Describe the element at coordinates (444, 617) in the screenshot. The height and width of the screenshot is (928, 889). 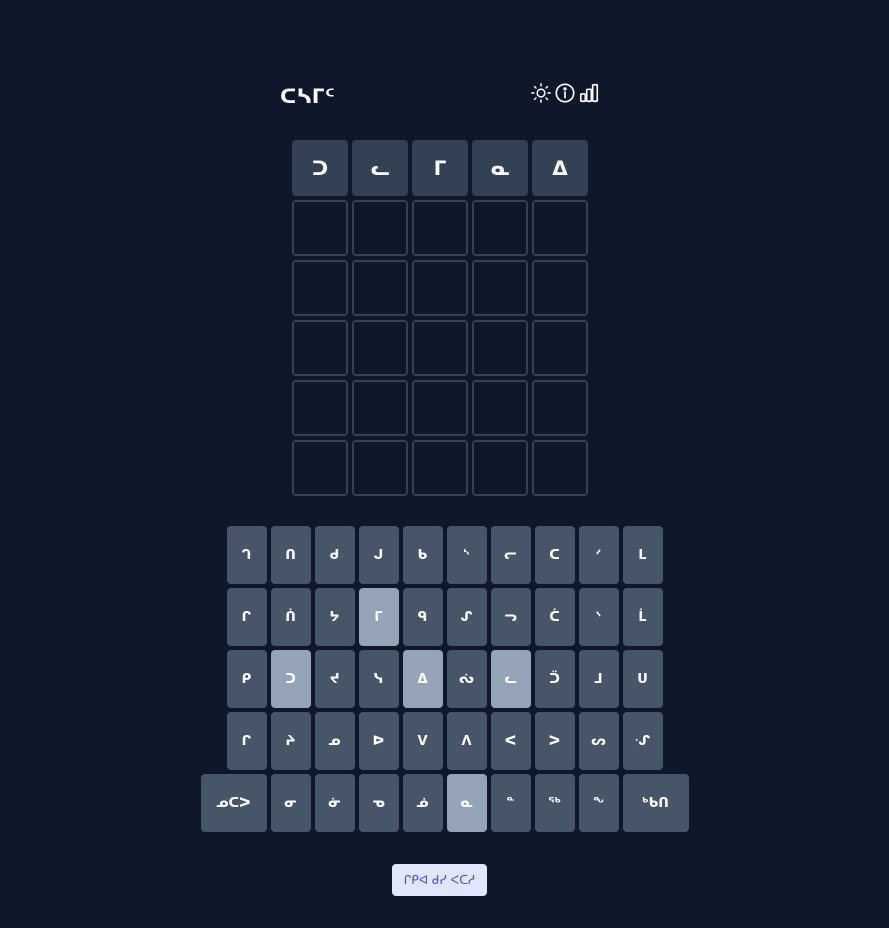
I see `keyboard-row: ᒋᑏᔭᒥᑫᔑᓓᑖᐠᒫ` at that location.